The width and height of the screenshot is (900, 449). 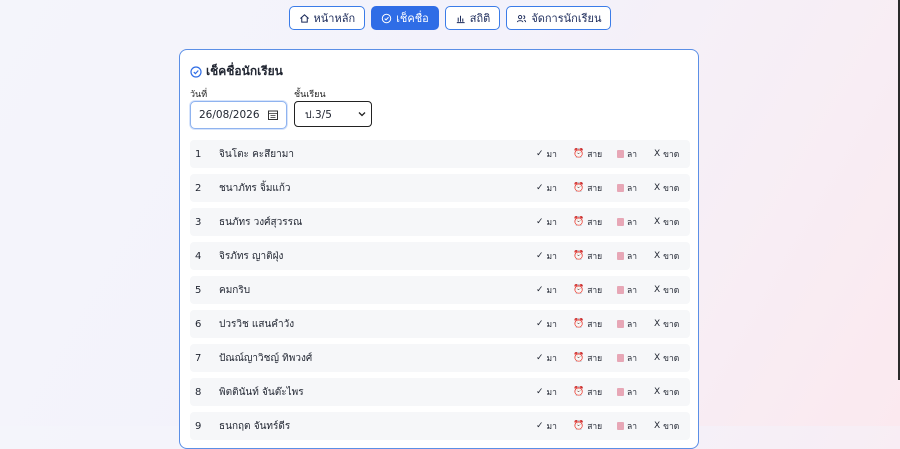 I want to click on nav-stats-button: สถิติ, so click(x=472, y=18).